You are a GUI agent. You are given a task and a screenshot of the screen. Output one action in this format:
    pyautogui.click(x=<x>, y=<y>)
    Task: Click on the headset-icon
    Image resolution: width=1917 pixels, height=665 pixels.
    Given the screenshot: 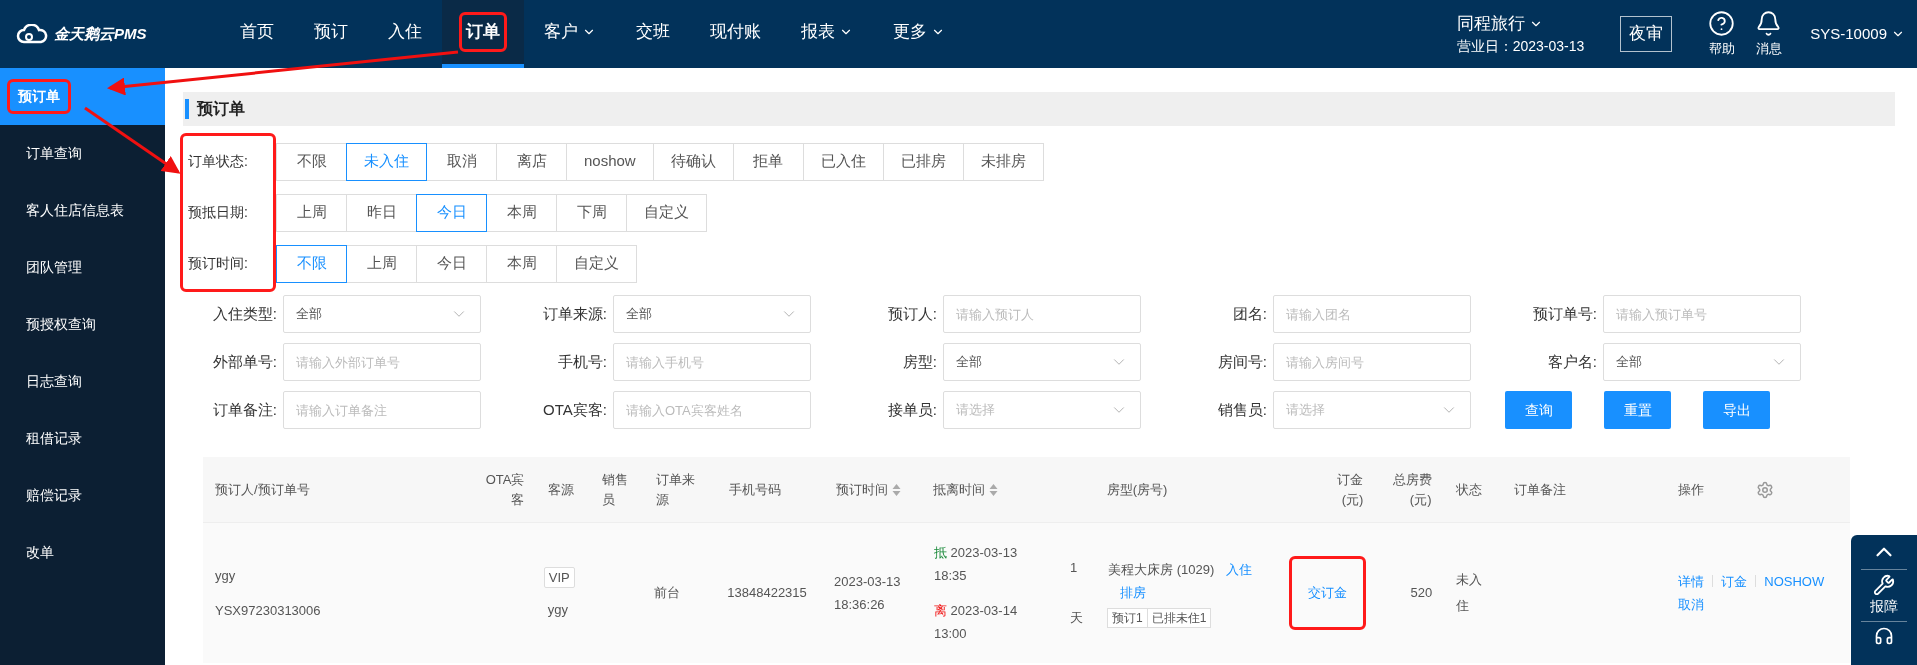 What is the action you would take?
    pyautogui.click(x=1884, y=636)
    